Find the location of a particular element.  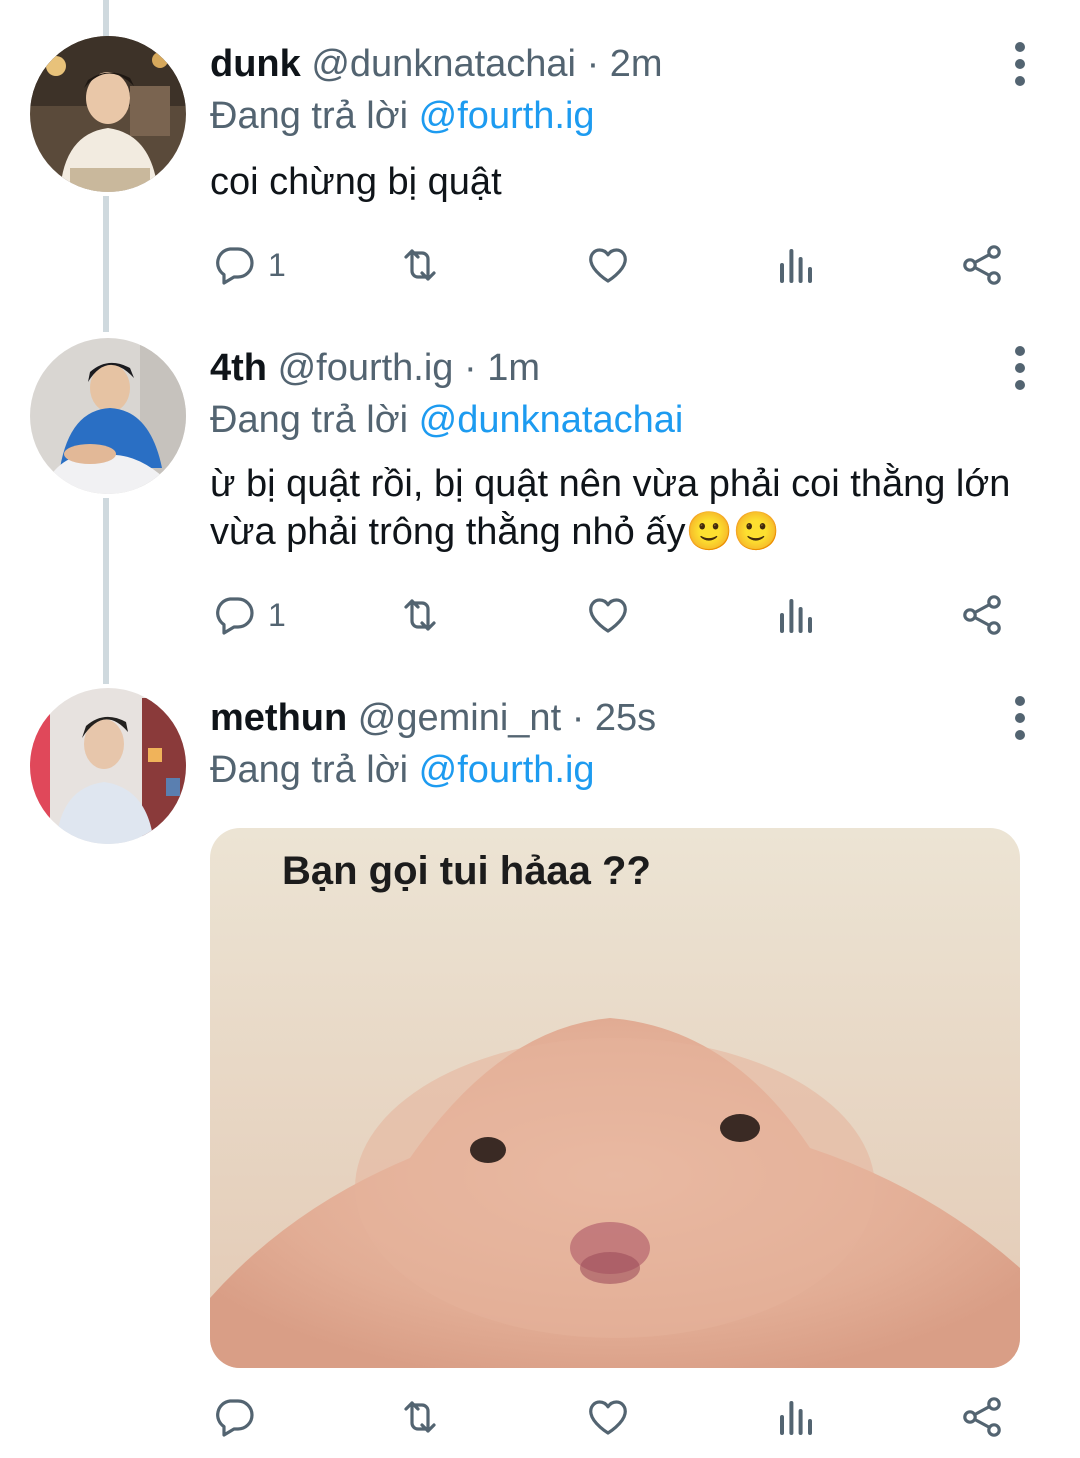

tweet-timestamp: · 2m is located at coordinates (625, 64).